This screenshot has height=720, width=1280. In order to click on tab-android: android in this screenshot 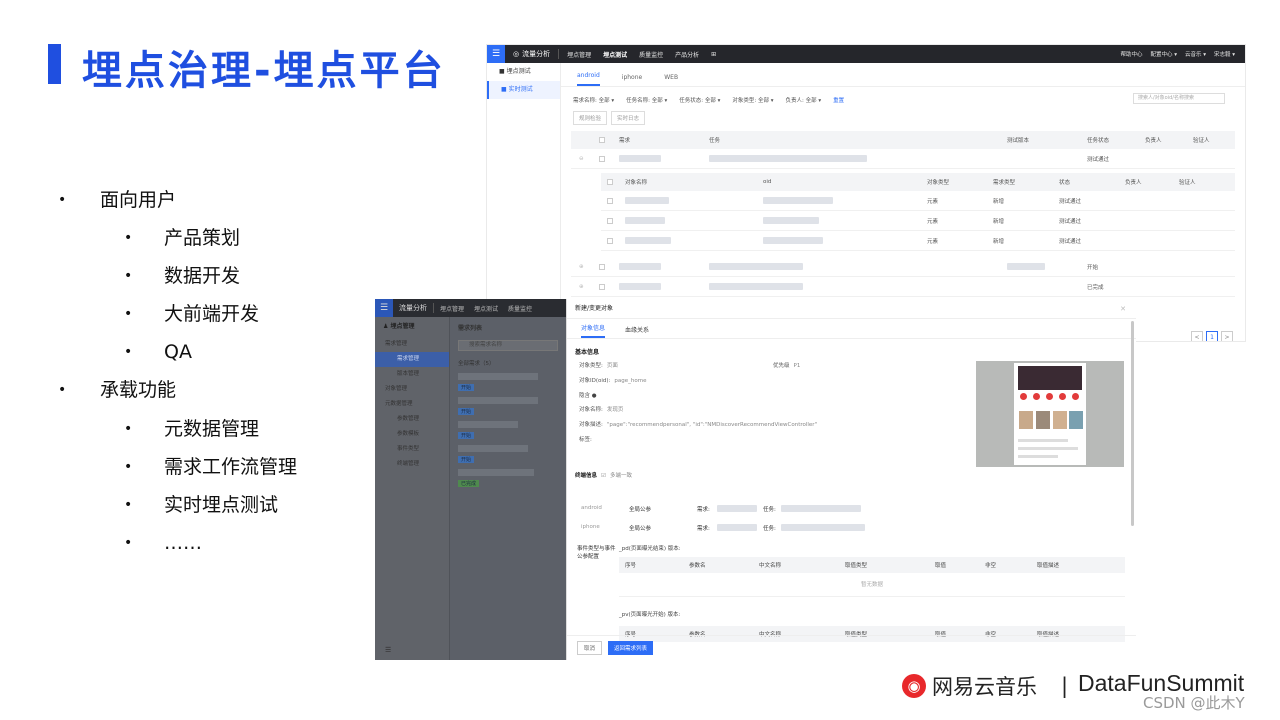, I will do `click(588, 79)`.